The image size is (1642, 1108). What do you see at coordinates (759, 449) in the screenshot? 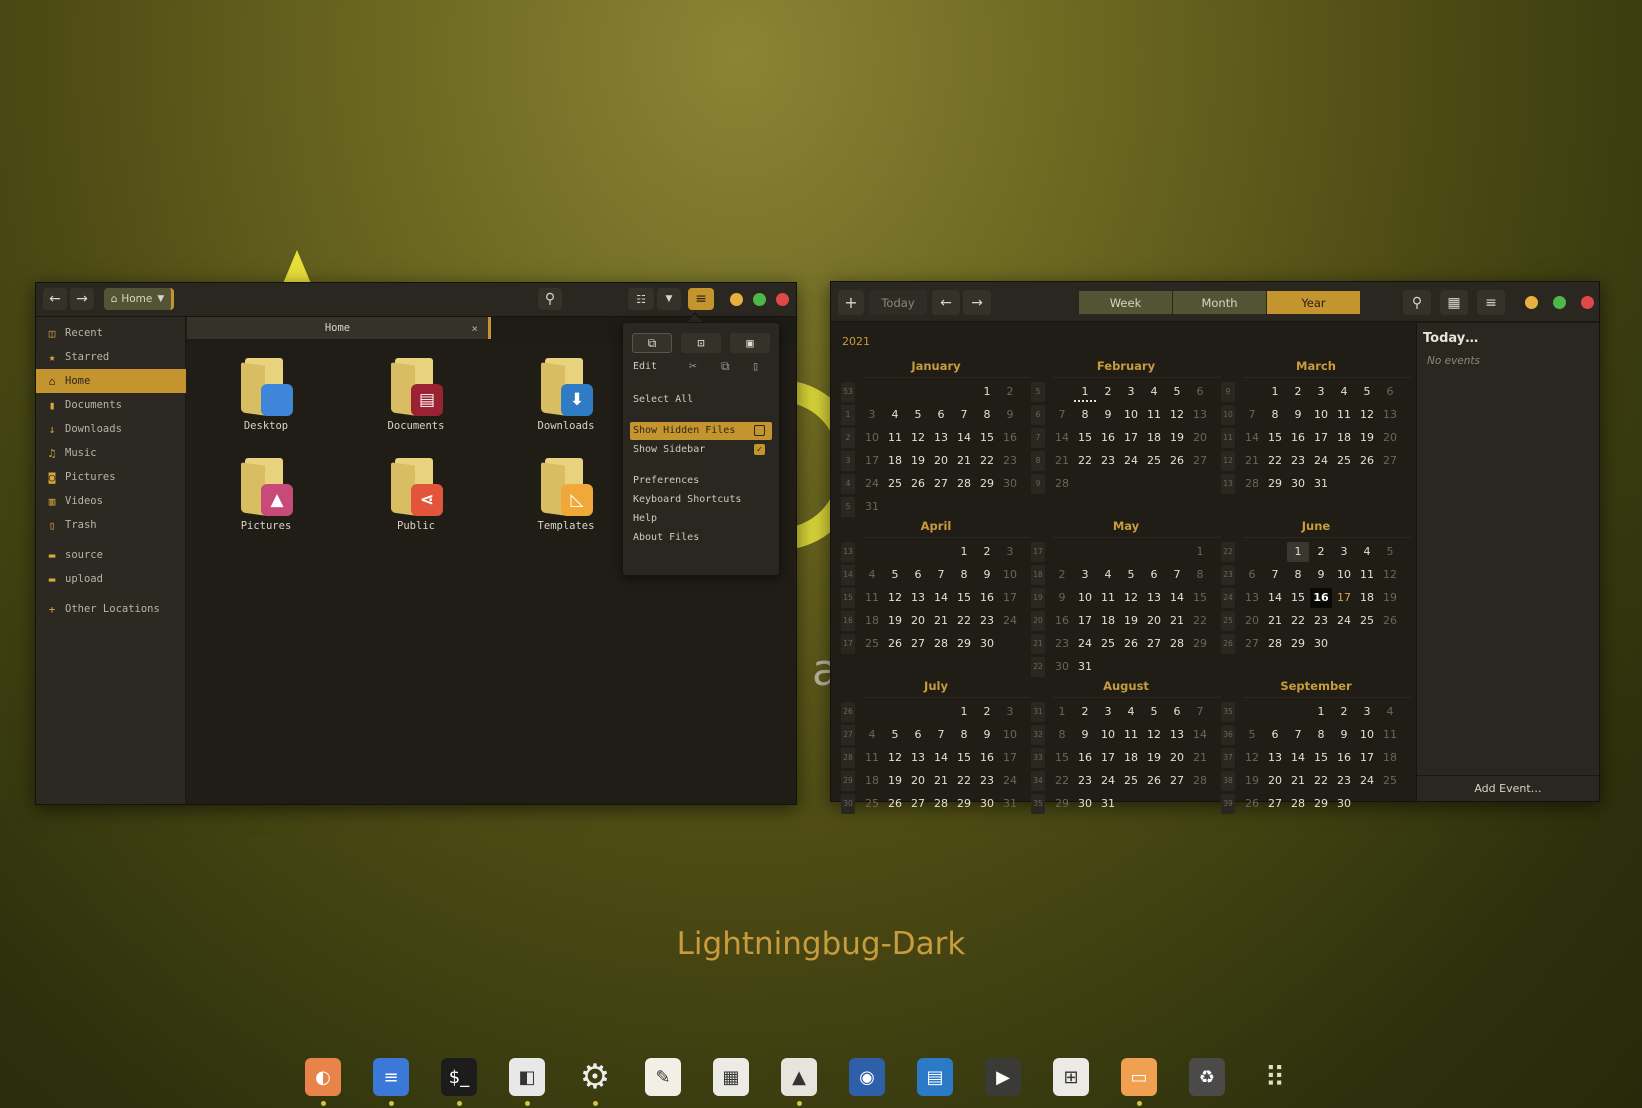
I see `show-sidebar-checkbox: ✓` at bounding box center [759, 449].